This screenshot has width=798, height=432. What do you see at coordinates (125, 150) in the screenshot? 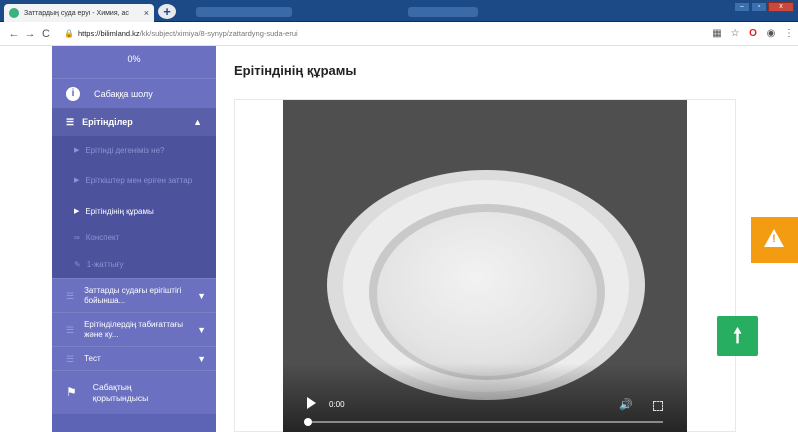
I see `sidebar-subitem-label: Ерітінді дегеніміз не?` at bounding box center [125, 150].